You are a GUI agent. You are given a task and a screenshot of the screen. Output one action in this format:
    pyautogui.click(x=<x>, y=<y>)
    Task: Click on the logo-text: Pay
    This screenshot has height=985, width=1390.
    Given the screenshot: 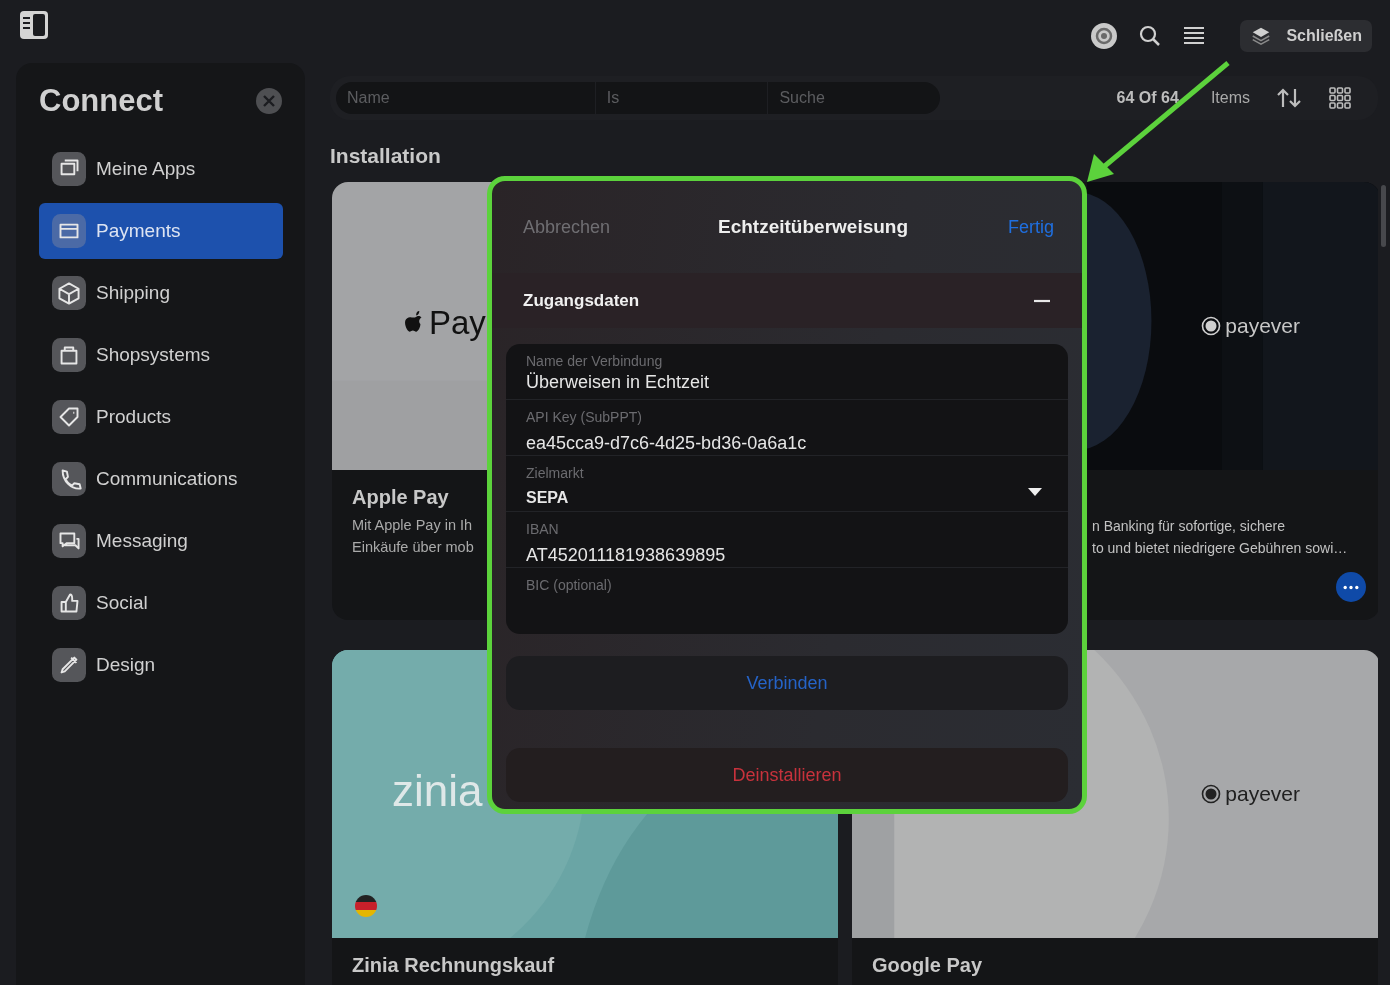 What is the action you would take?
    pyautogui.click(x=457, y=323)
    